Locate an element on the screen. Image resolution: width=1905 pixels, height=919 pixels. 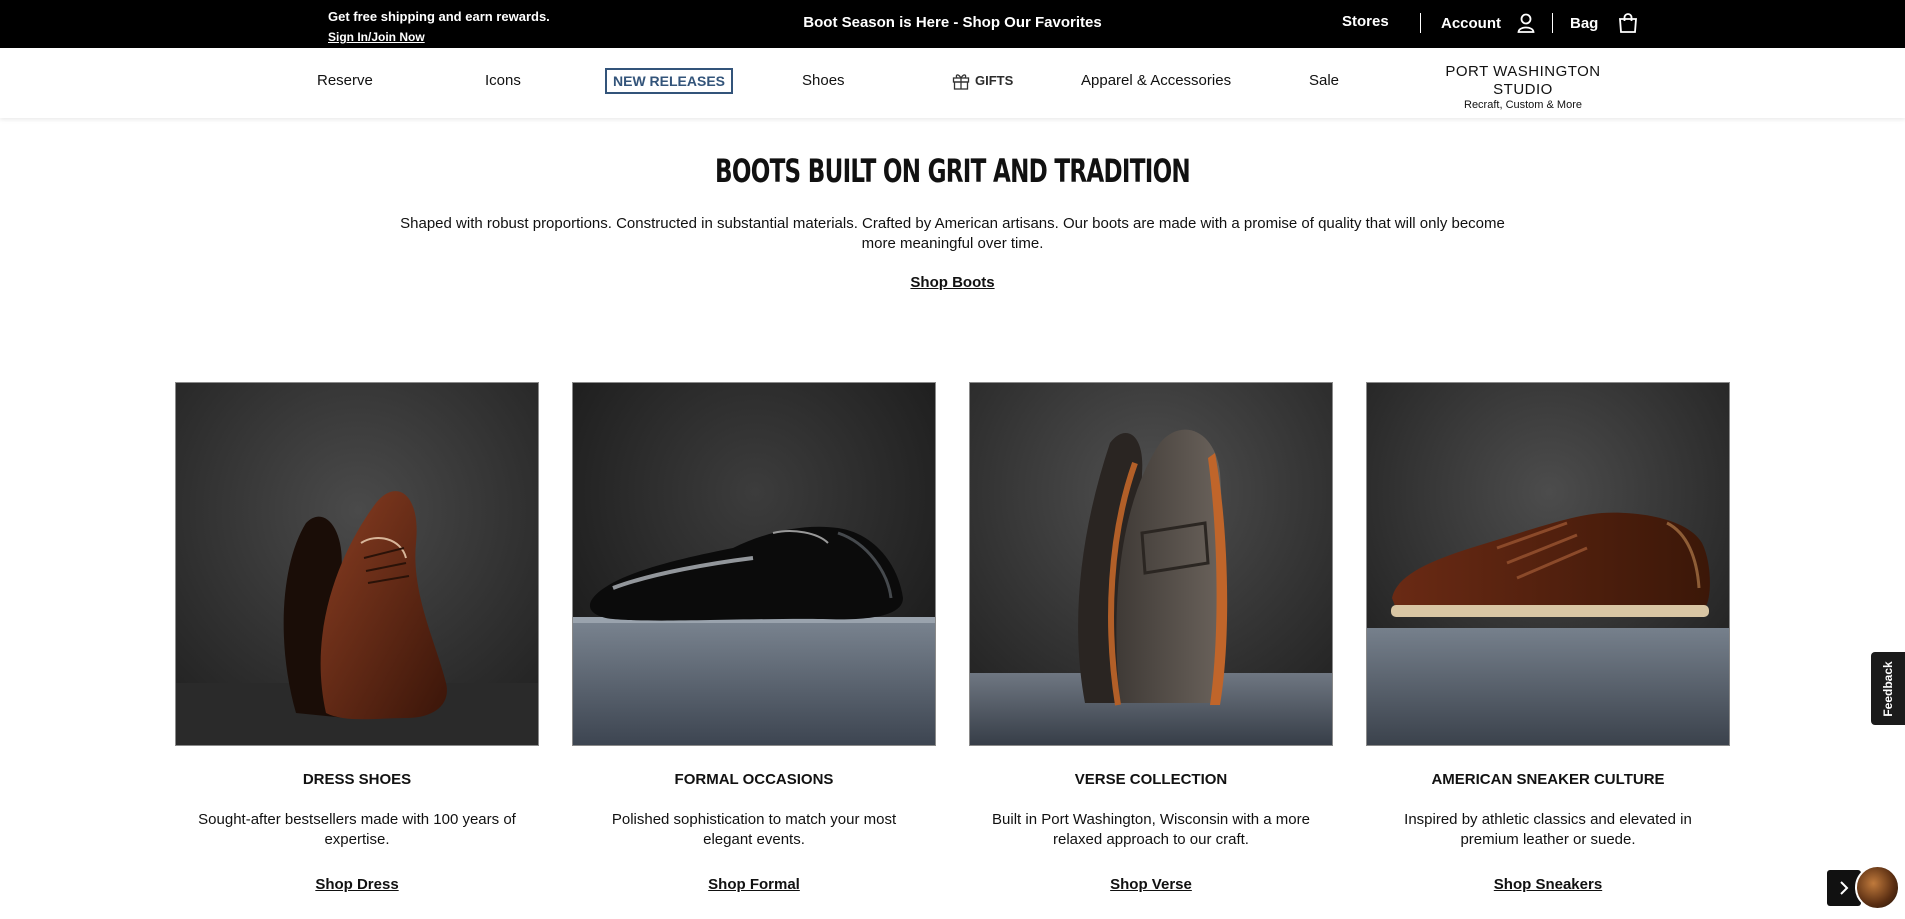
card-link-wrap: Shop Dress is located at coordinates (357, 884).